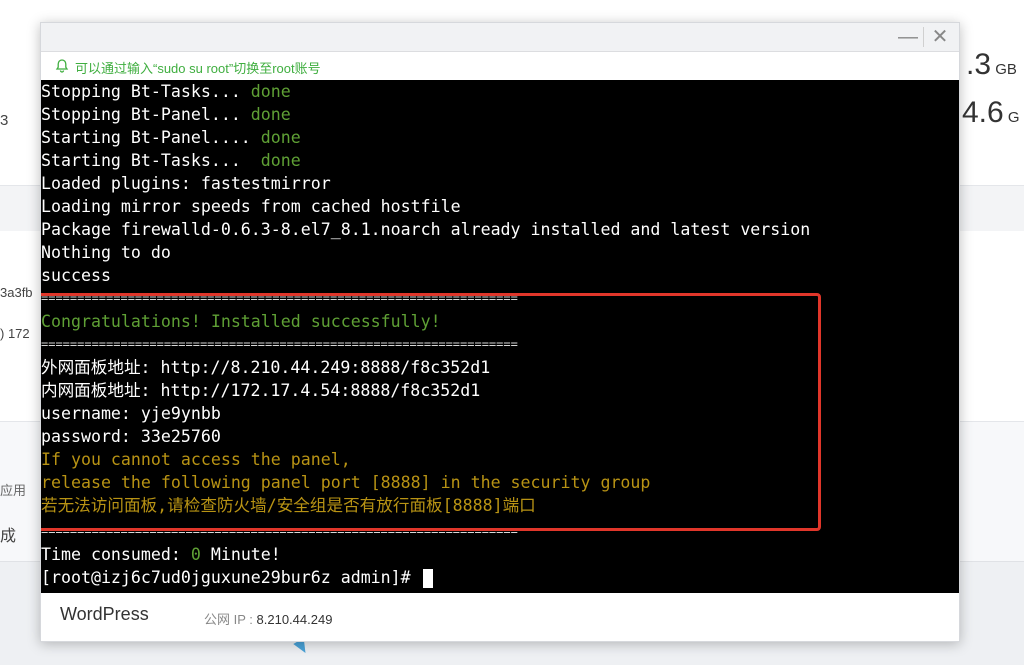  Describe the element at coordinates (13, 490) in the screenshot. I see `left-fragment: 应用` at that location.